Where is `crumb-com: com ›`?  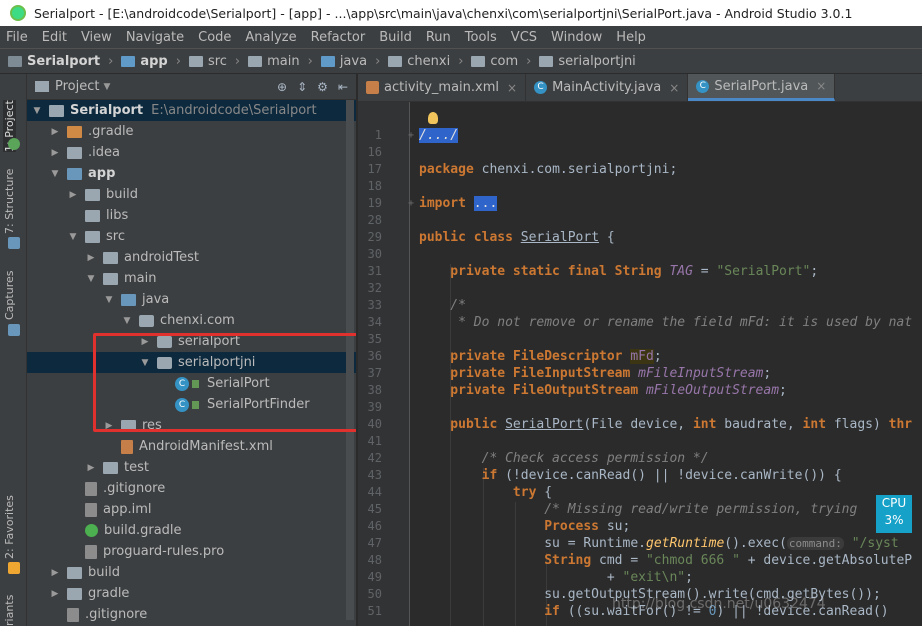
crumb-com: com › is located at coordinates (501, 61).